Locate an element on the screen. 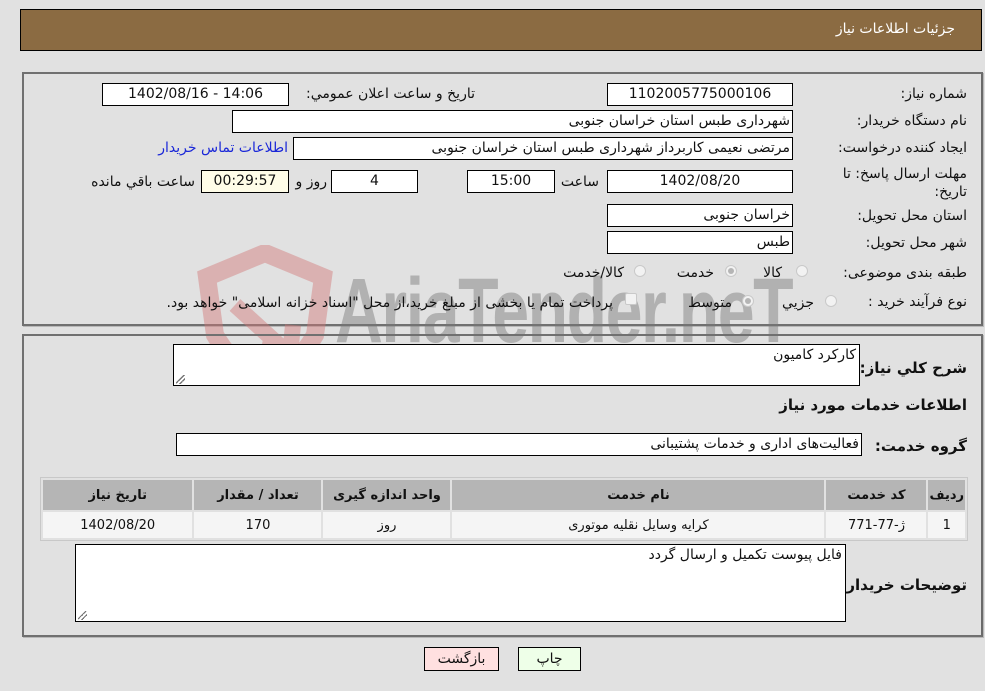  buyer-notes-label: توضیحات خریدار: is located at coordinates (903, 585).